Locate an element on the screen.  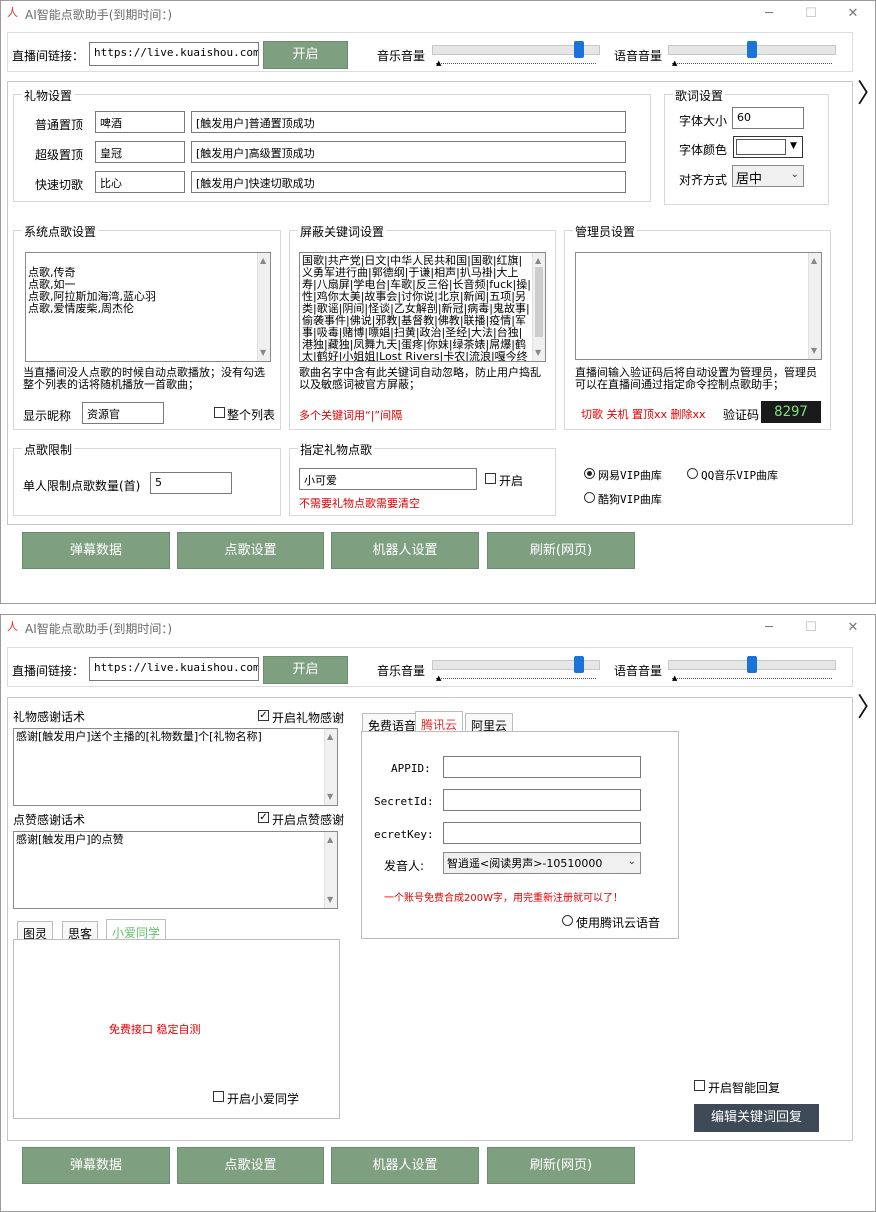
robot-tab-panel: 免费接口 稳定自测 开启小爱同学 is located at coordinates (176, 1029).